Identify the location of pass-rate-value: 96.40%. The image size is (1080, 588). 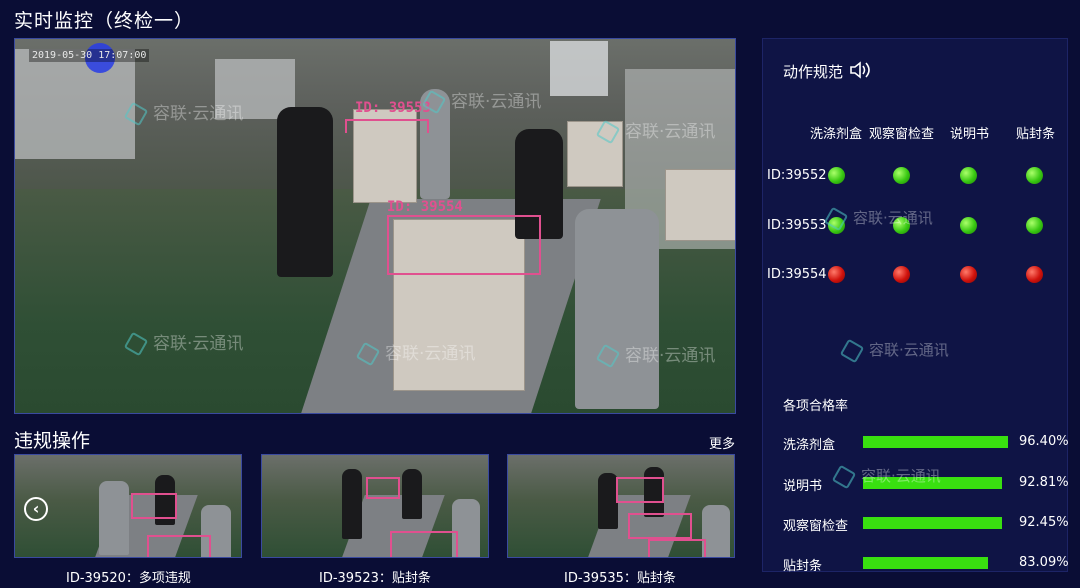
(1044, 441).